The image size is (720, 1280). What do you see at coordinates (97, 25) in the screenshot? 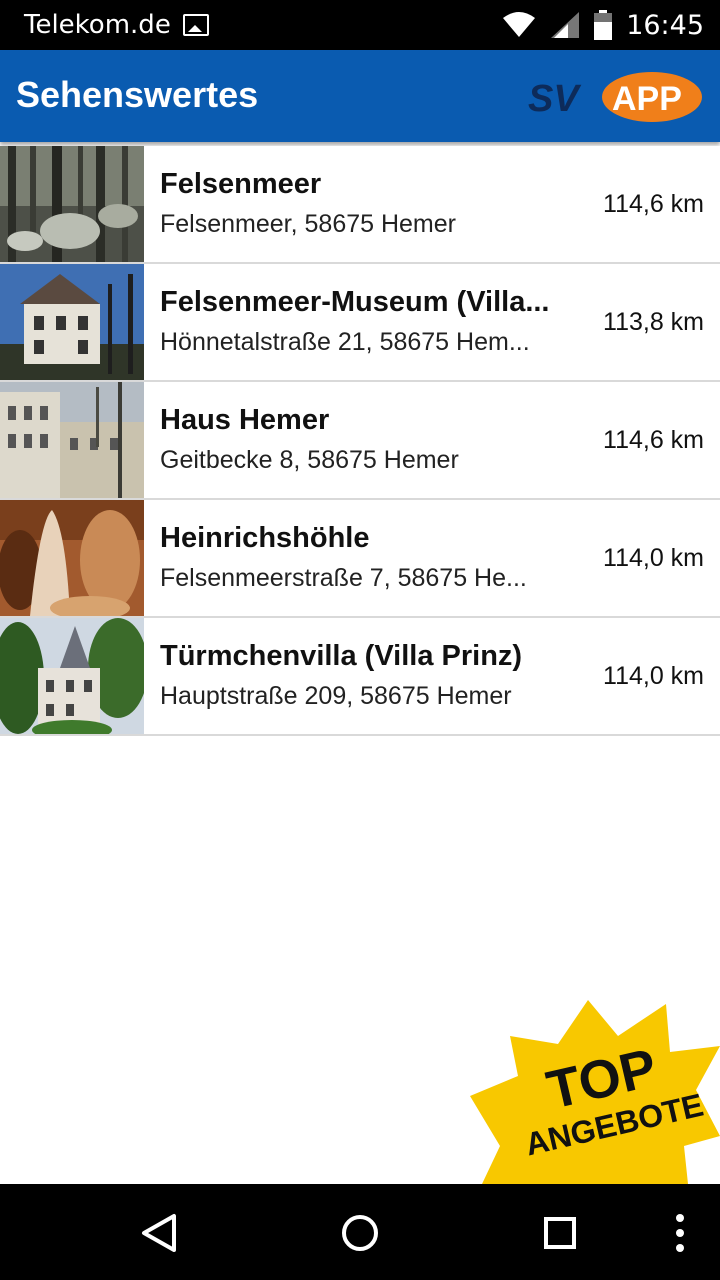
I see `carrier-name: Telekom.de` at bounding box center [97, 25].